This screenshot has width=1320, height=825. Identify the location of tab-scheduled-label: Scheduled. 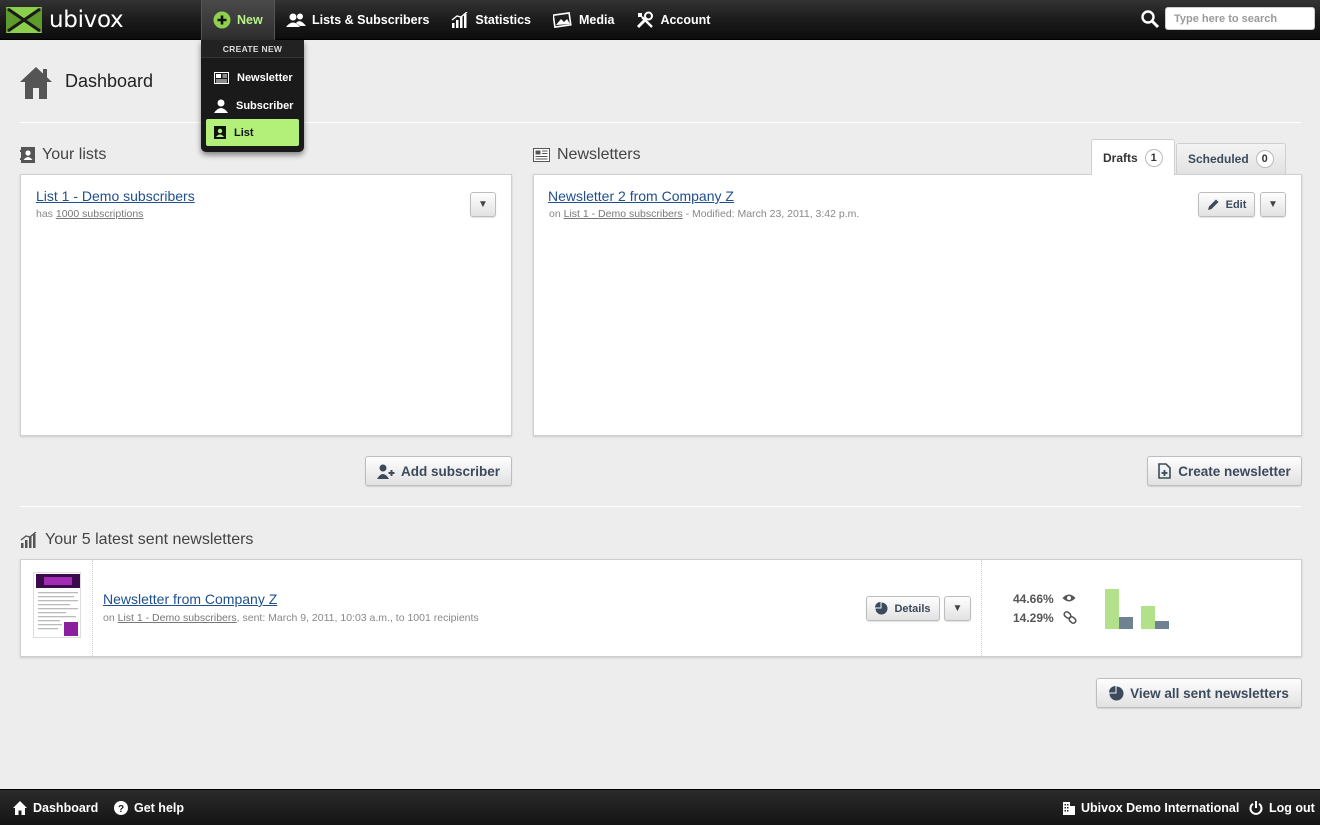
(1218, 159).